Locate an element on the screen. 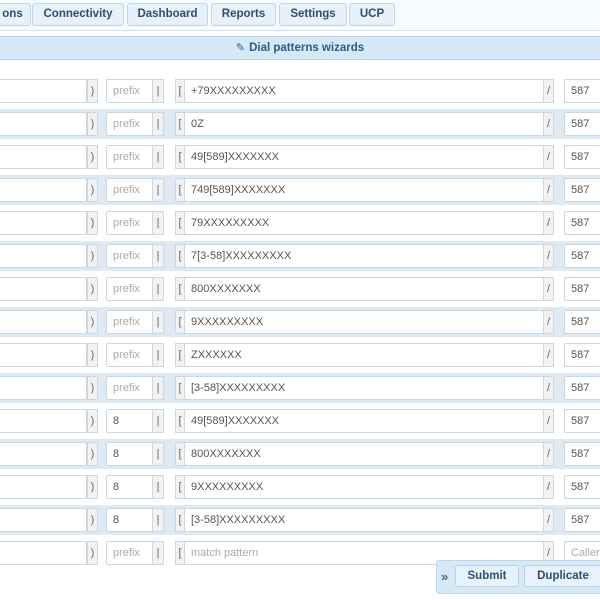  dial-patterns-wizard-link: ✎ Dial patterns wizards is located at coordinates (300, 48).